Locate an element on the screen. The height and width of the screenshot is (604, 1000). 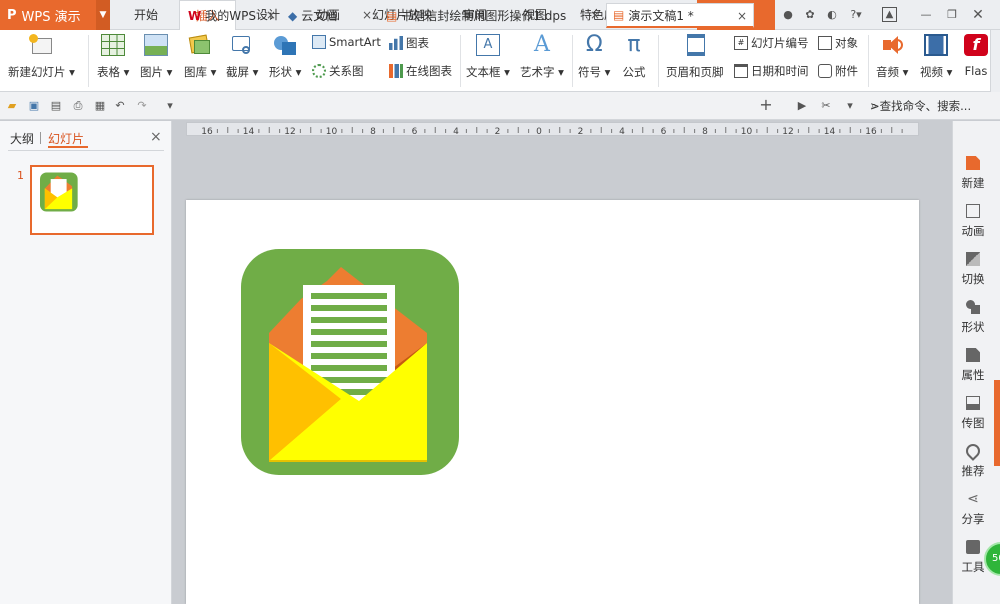
settings-icon: ✿ is located at coordinates (810, 15).